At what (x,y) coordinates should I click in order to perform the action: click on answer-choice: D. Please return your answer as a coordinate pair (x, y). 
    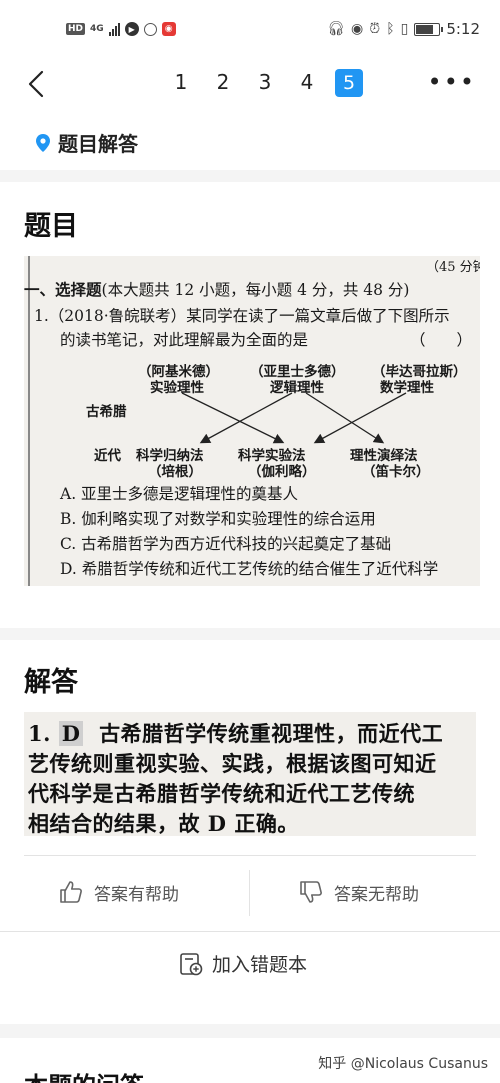
    Looking at the image, I should click on (71, 733).